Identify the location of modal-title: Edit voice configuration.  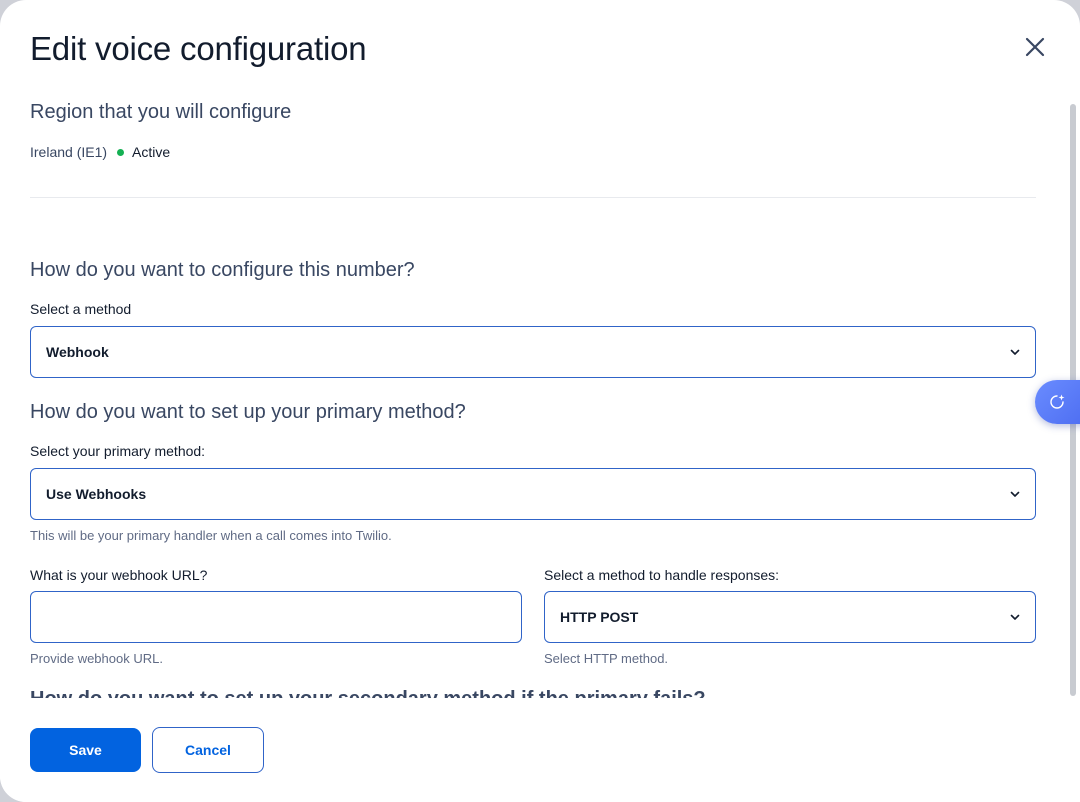
(198, 48).